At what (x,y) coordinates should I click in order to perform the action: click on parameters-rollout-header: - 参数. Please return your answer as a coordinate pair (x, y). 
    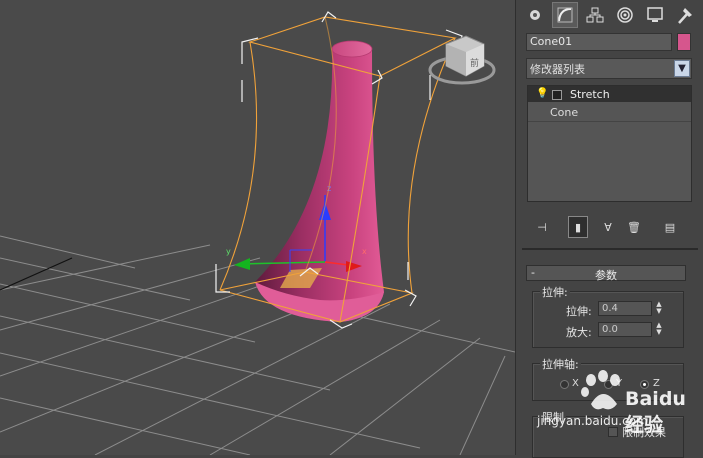
    Looking at the image, I should click on (606, 273).